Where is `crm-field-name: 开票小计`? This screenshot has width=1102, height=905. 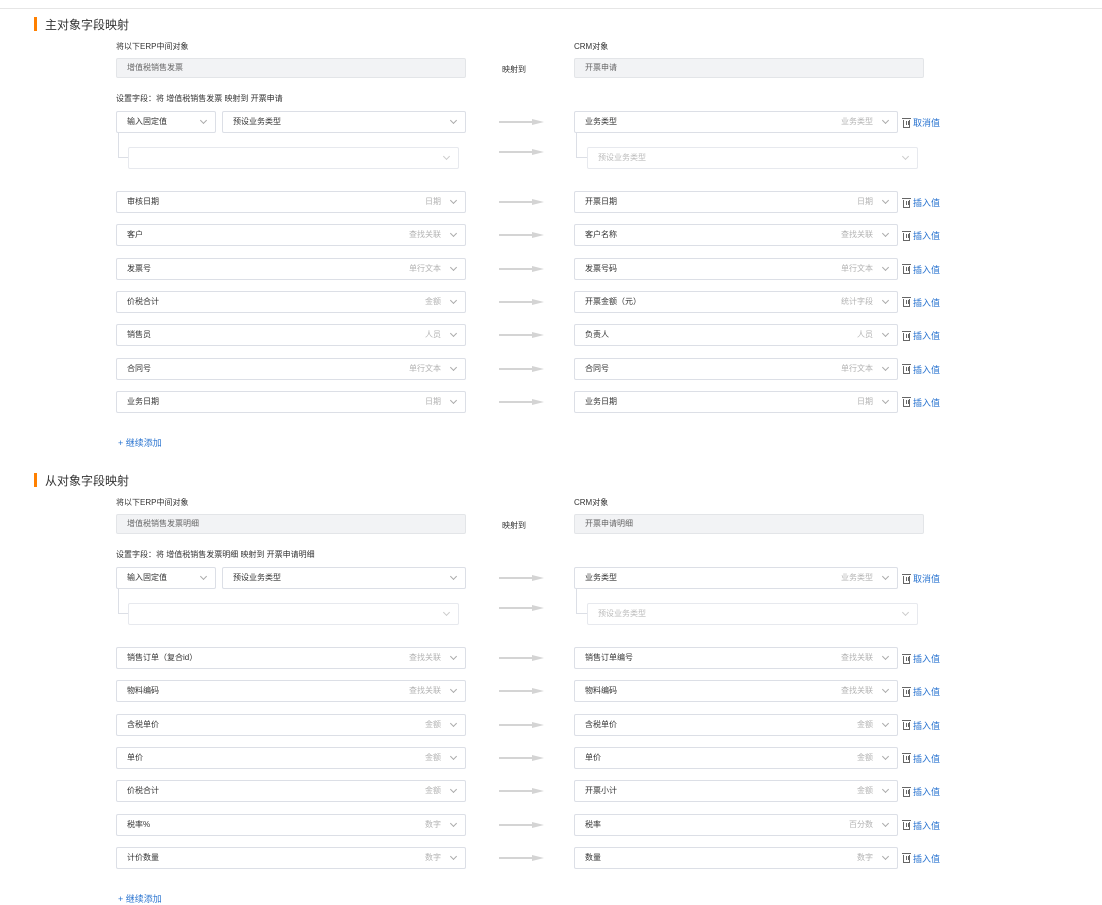
crm-field-name: 开票小计 is located at coordinates (601, 791).